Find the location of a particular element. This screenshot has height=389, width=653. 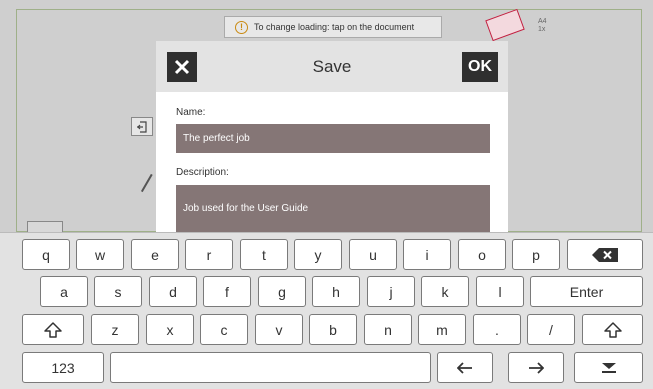

key-f: f is located at coordinates (227, 291).